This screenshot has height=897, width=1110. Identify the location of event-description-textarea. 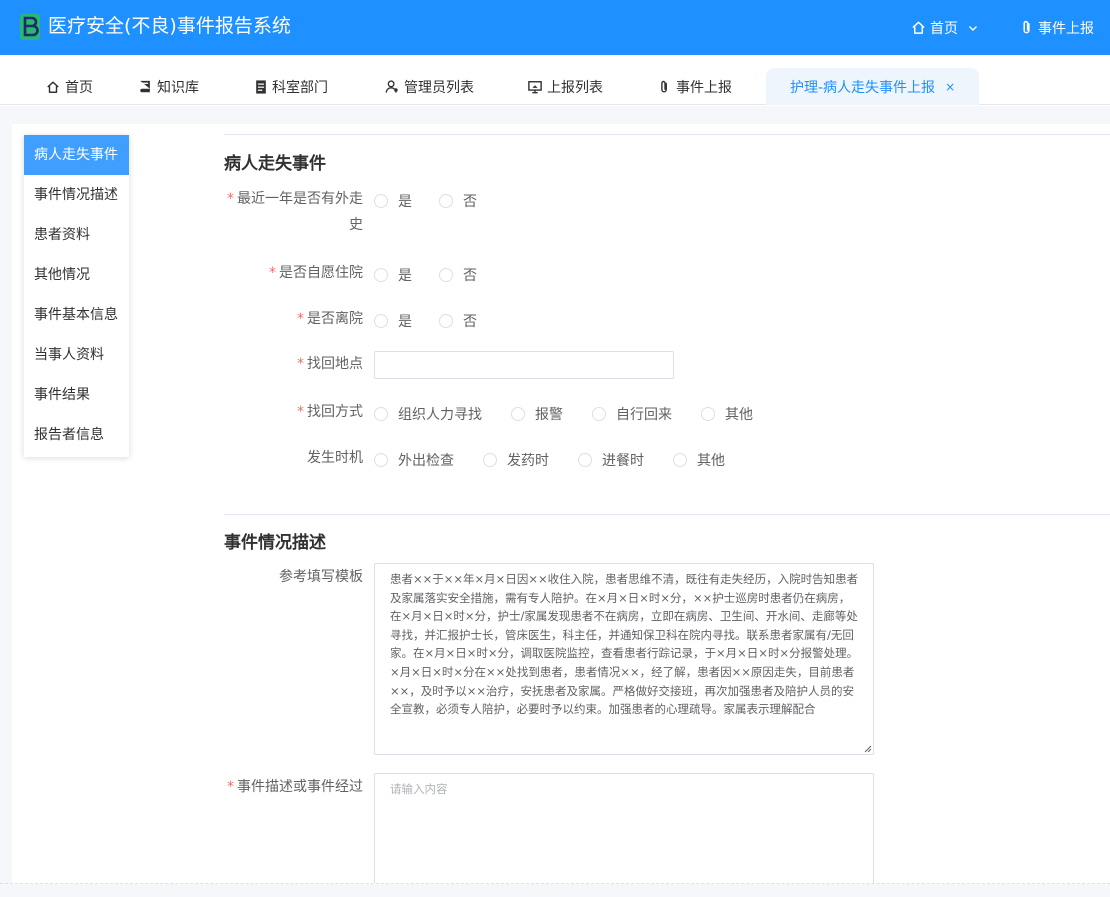
(624, 828).